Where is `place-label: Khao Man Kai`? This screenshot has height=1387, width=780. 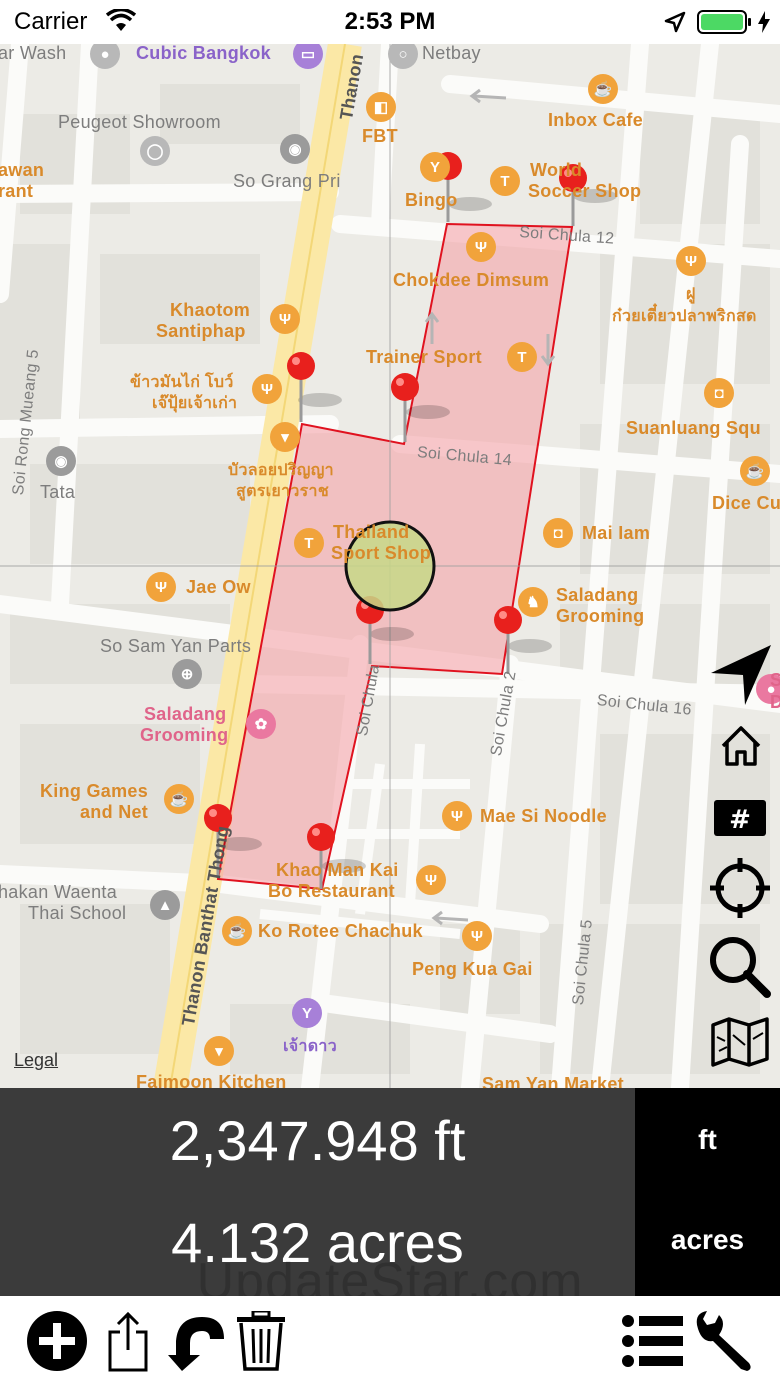 place-label: Khao Man Kai is located at coordinates (337, 870).